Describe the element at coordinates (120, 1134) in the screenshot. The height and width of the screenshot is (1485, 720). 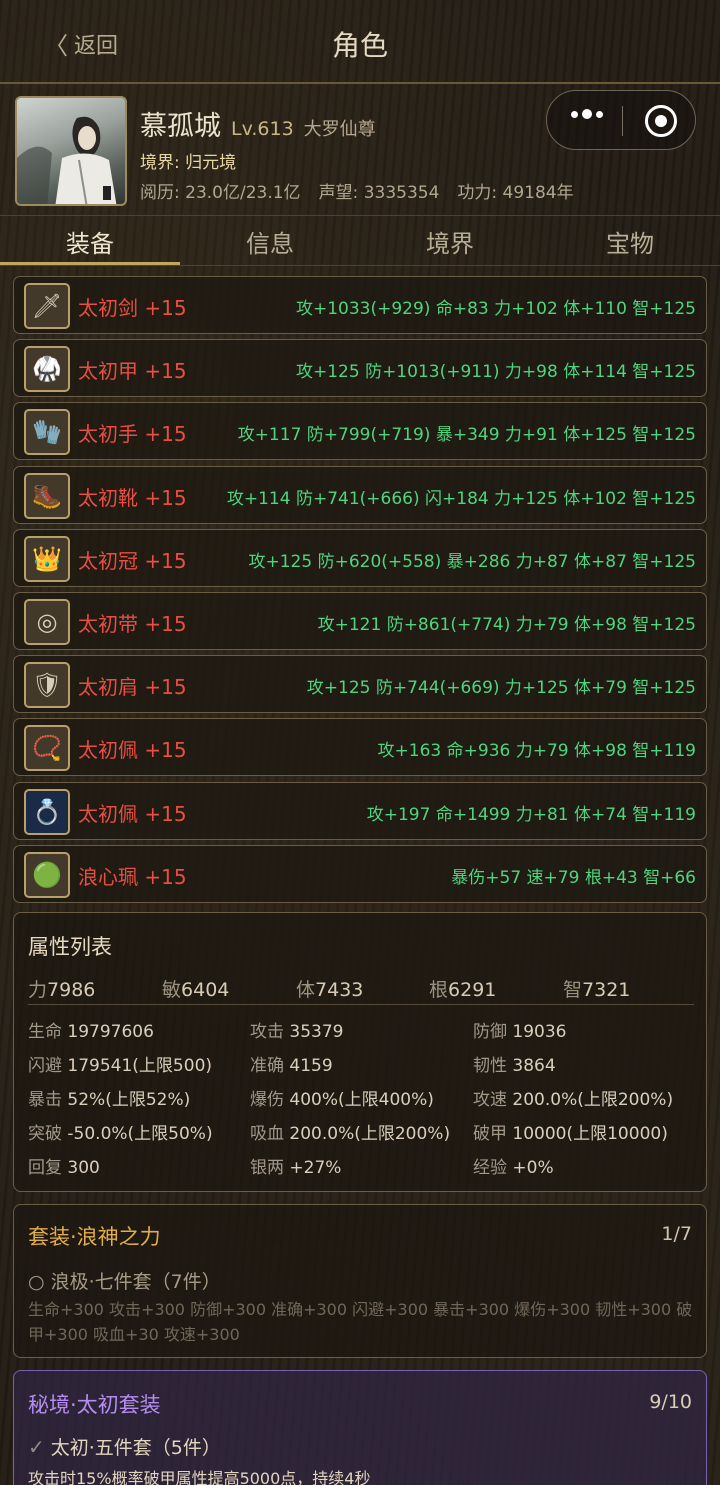
I see `attr-breakthrough: 突破 -50.0%(上限50%)` at that location.